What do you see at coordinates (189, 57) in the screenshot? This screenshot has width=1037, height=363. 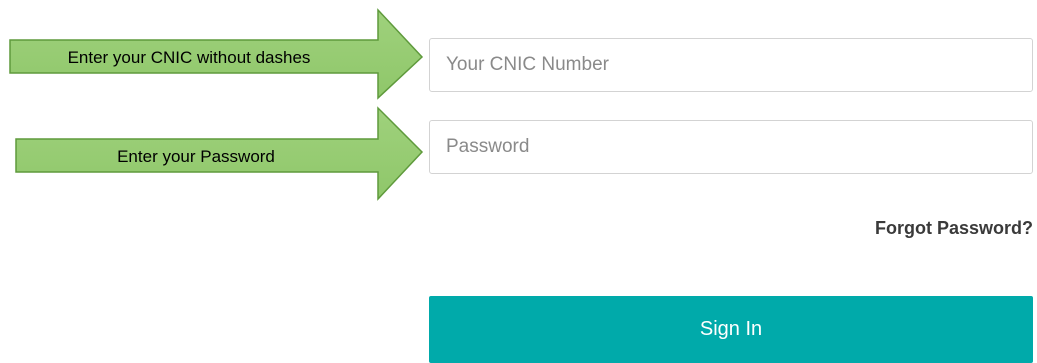 I see `callout-cnic-text: Enter your CNIC without dashes` at bounding box center [189, 57].